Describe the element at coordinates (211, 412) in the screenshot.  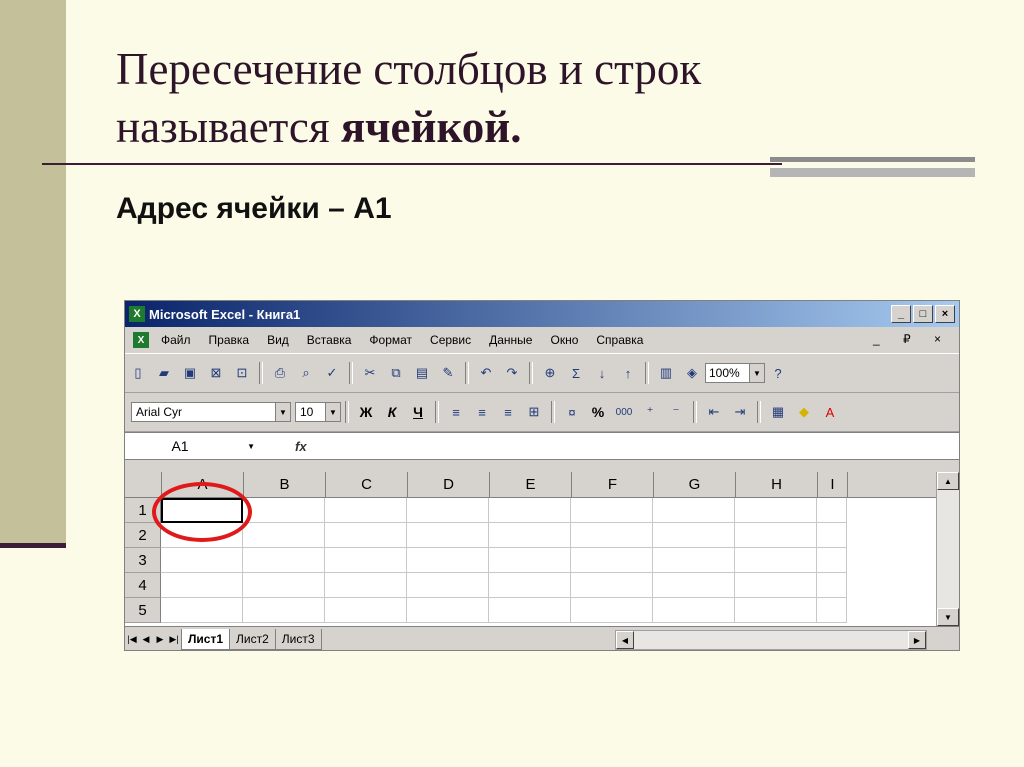
I see `font-name-select: Arial Cyr ▼` at that location.